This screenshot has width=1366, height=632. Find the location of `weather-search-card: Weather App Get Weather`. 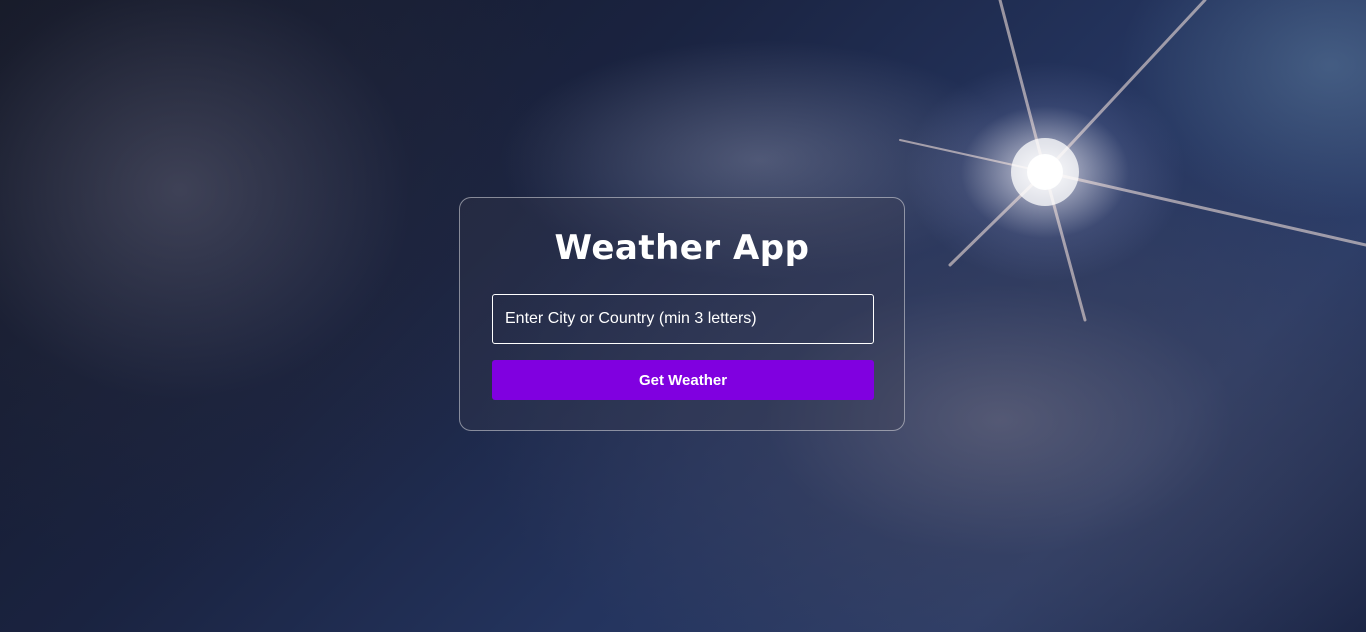

weather-search-card: Weather App Get Weather is located at coordinates (682, 314).